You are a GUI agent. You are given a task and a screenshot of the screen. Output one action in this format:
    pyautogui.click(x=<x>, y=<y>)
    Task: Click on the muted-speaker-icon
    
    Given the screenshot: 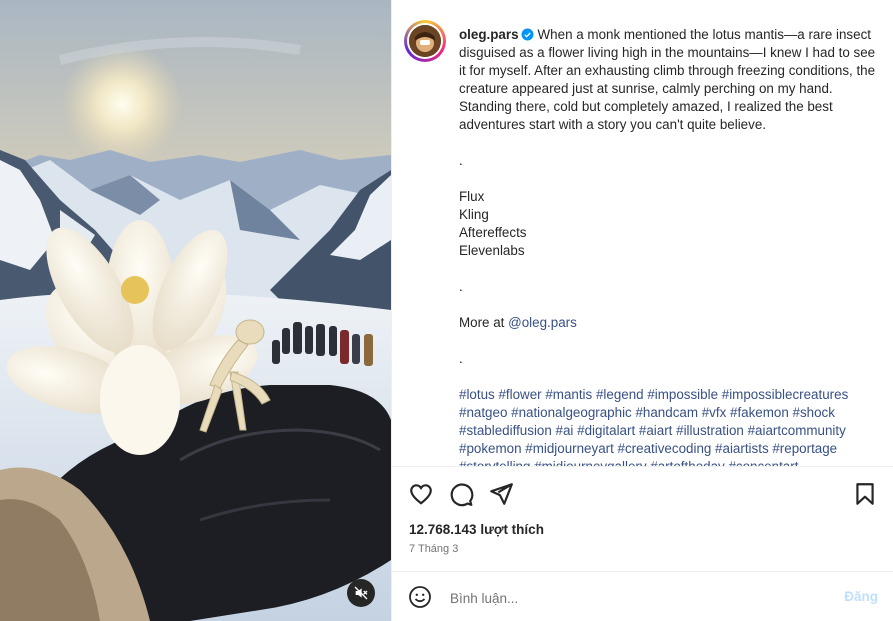 What is the action you would take?
    pyautogui.click(x=361, y=593)
    